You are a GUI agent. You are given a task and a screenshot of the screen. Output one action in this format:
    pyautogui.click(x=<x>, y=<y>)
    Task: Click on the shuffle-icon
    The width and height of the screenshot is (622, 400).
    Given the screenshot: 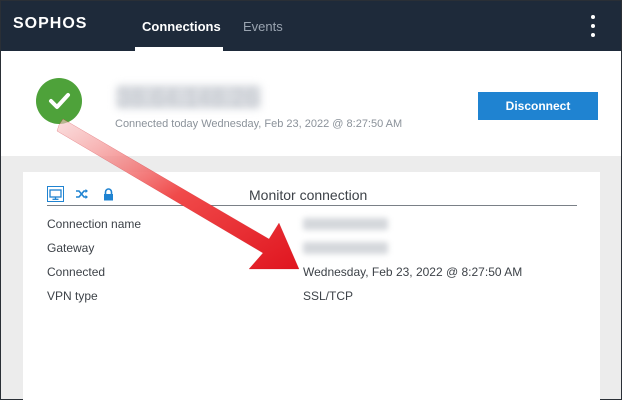 What is the action you would take?
    pyautogui.click(x=82, y=194)
    